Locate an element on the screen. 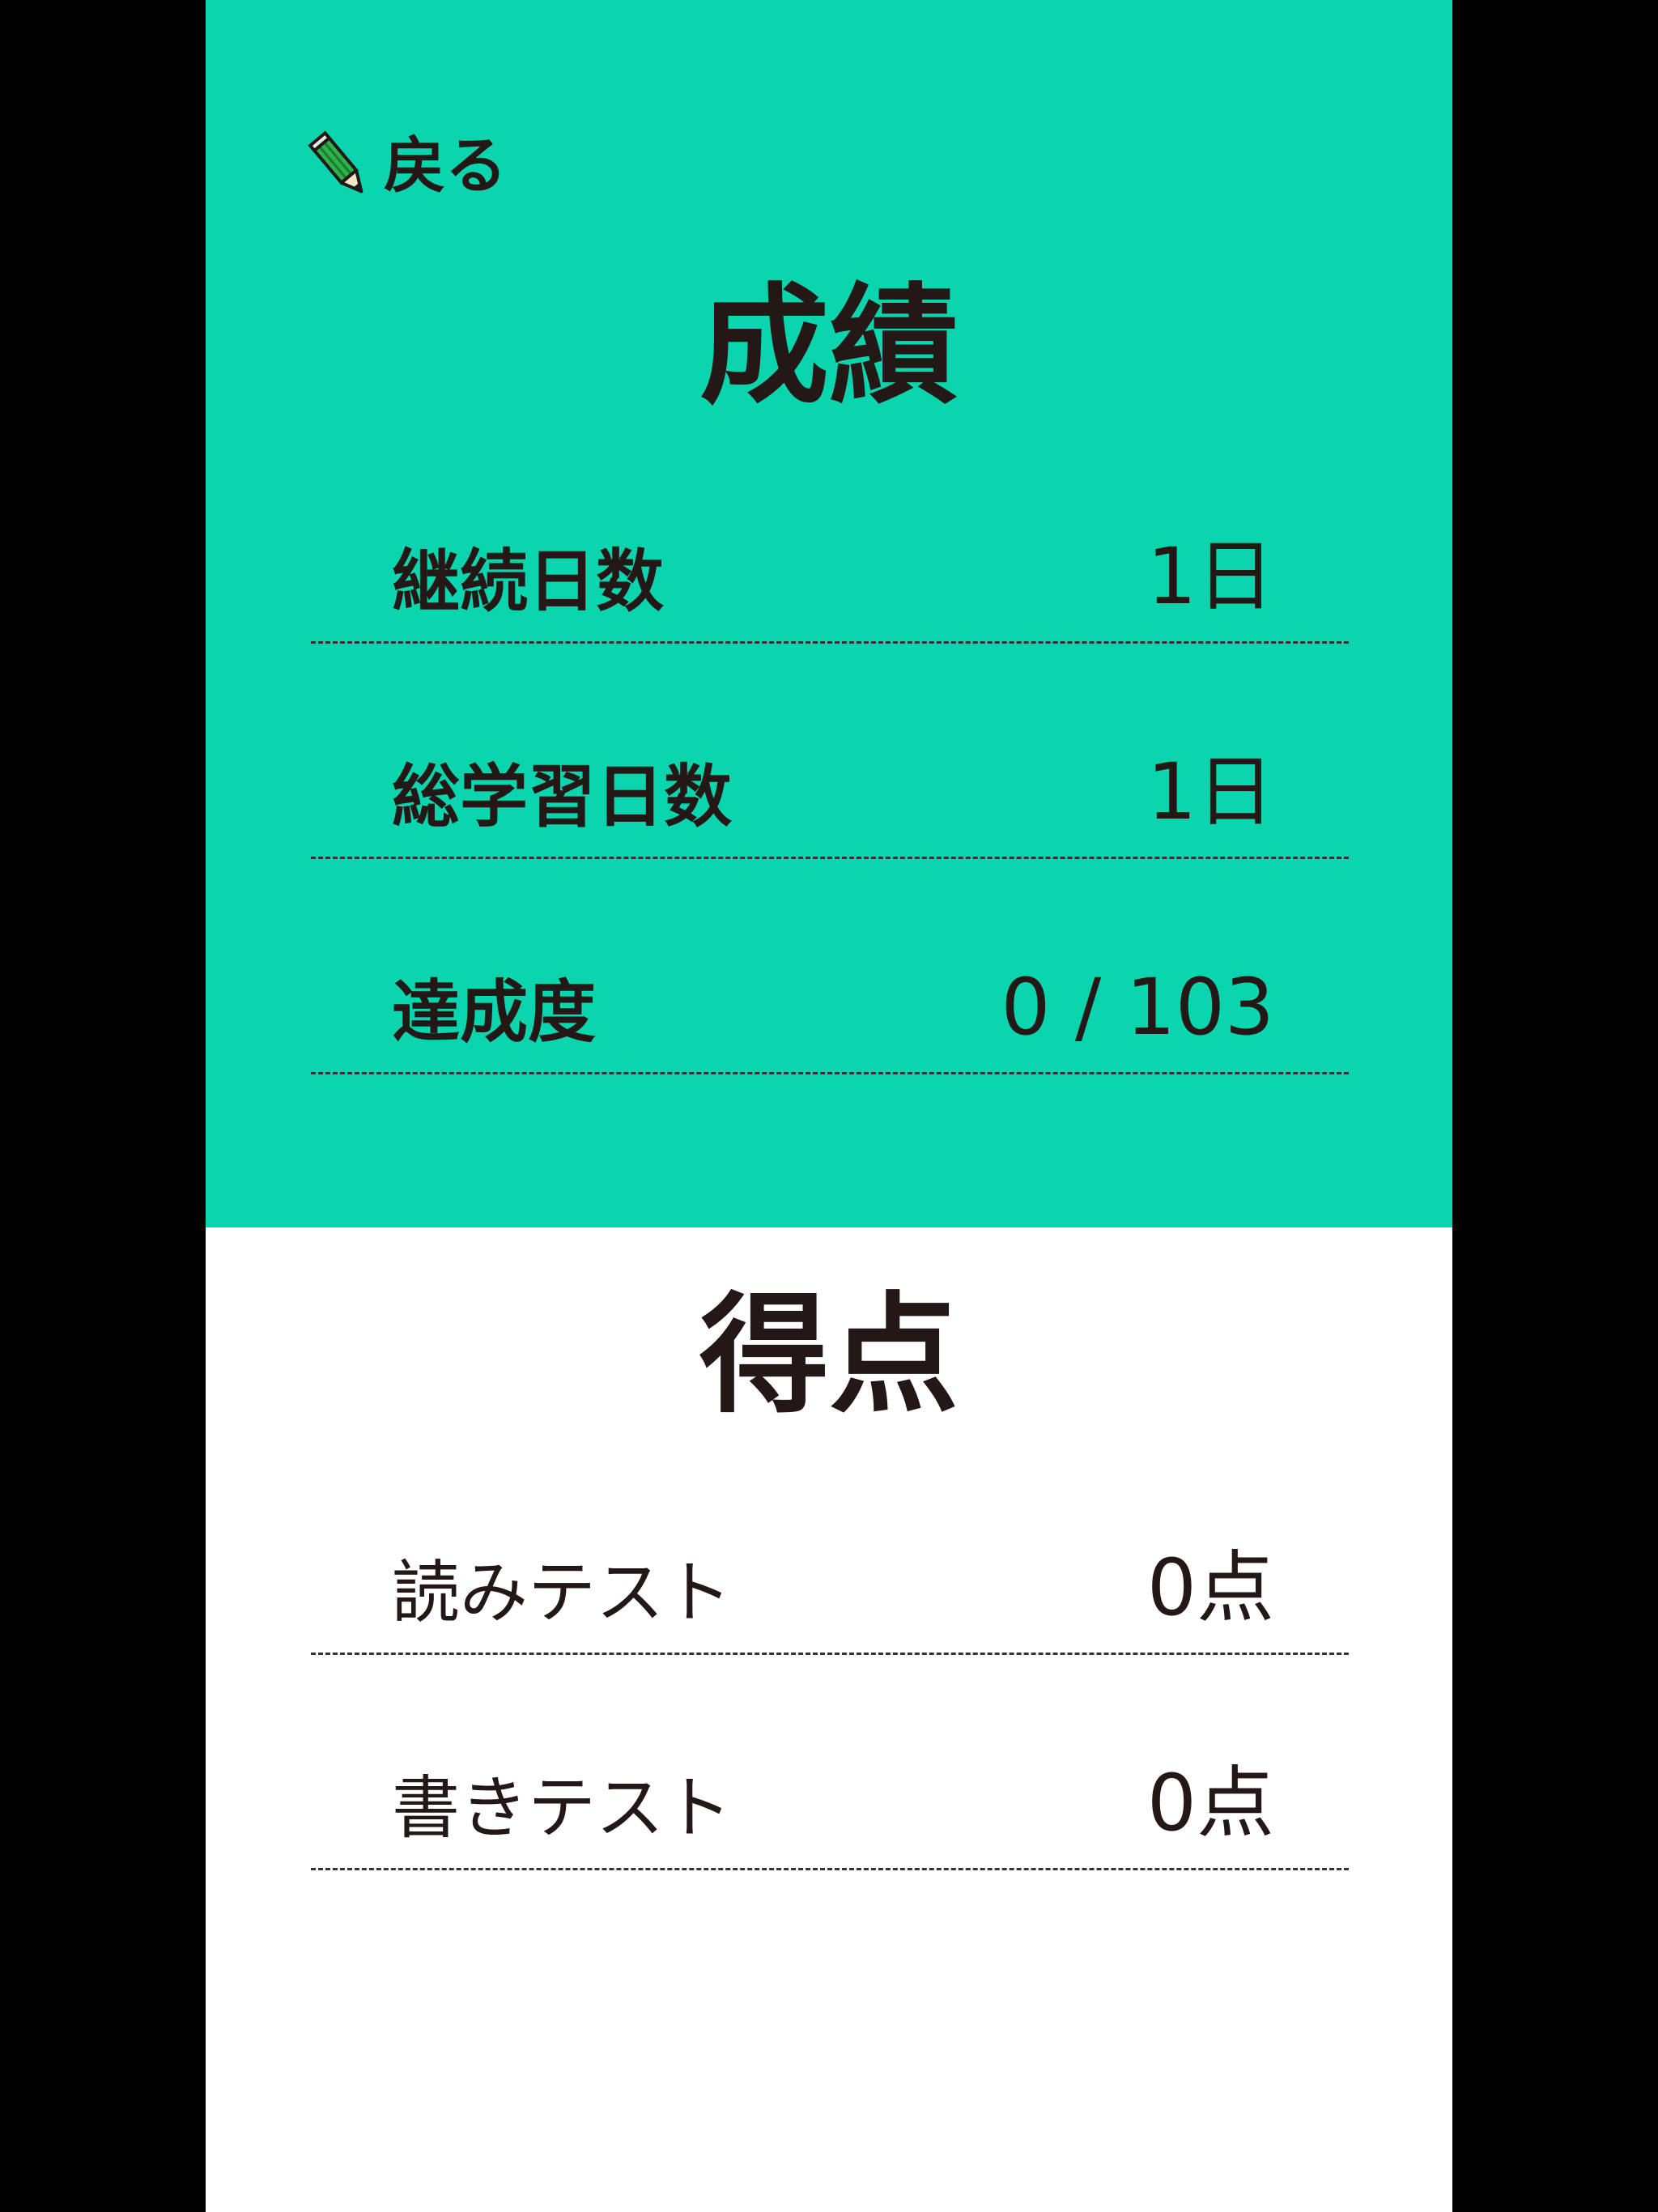 Image resolution: width=1658 pixels, height=2212 pixels. back-button: 戻る is located at coordinates (407, 166).